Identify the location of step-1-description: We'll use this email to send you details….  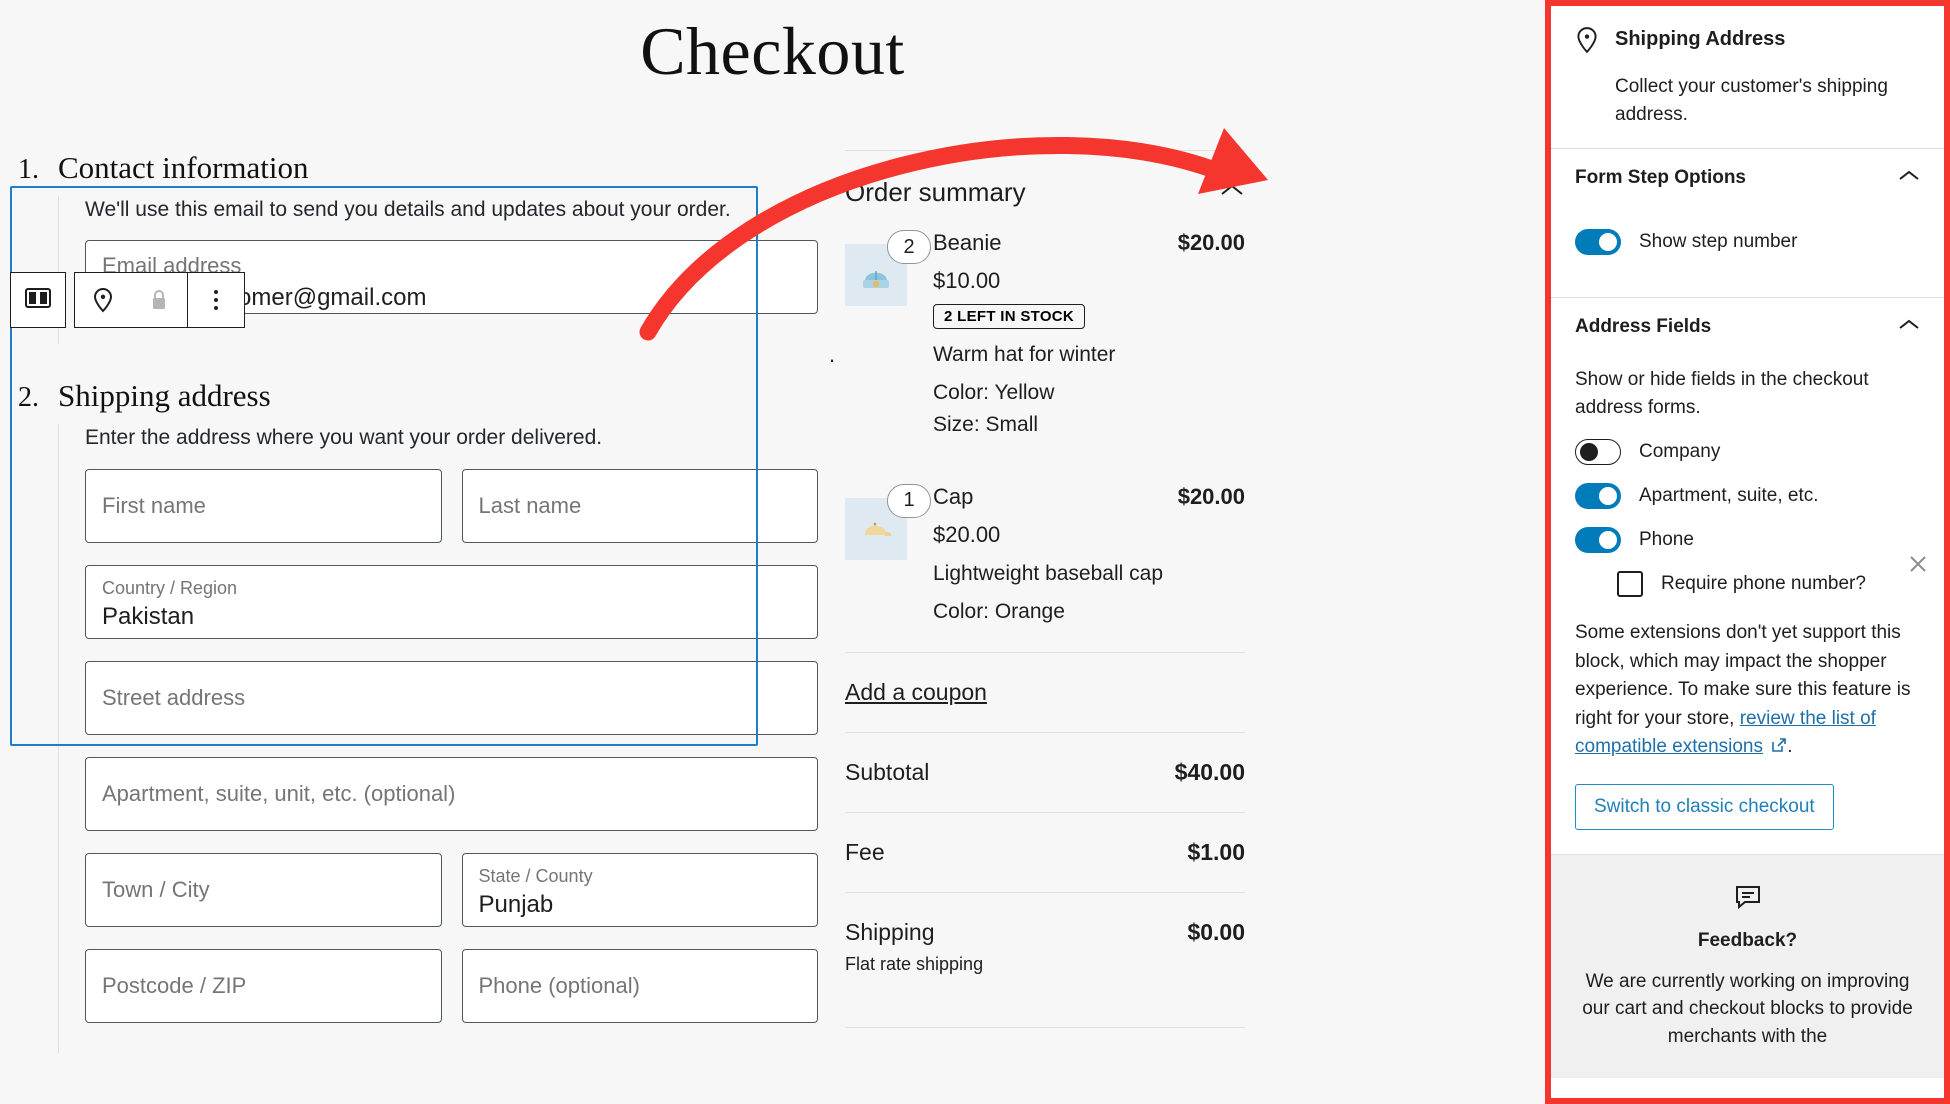
(408, 209).